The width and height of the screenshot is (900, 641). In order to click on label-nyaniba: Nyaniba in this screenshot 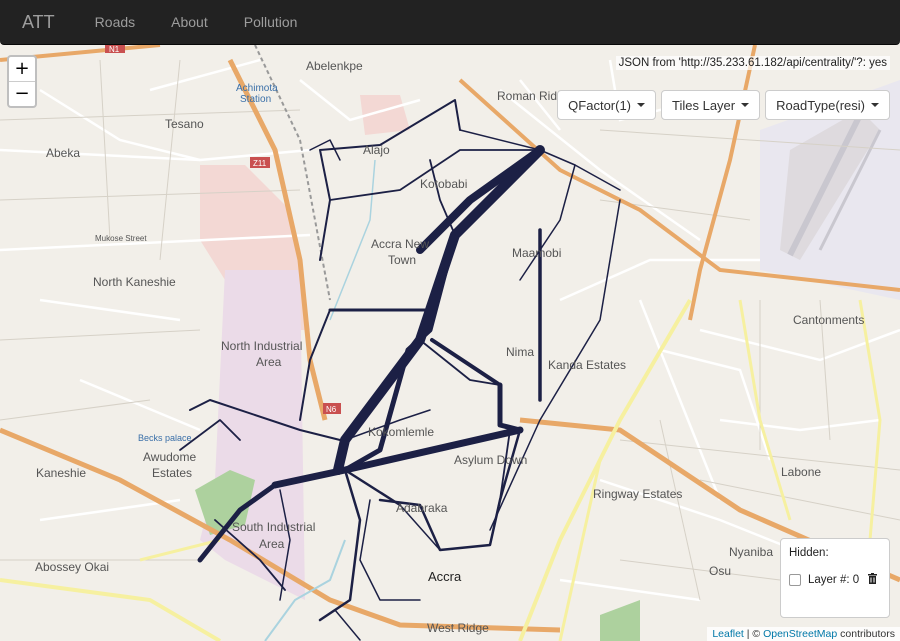, I will do `click(751, 552)`.